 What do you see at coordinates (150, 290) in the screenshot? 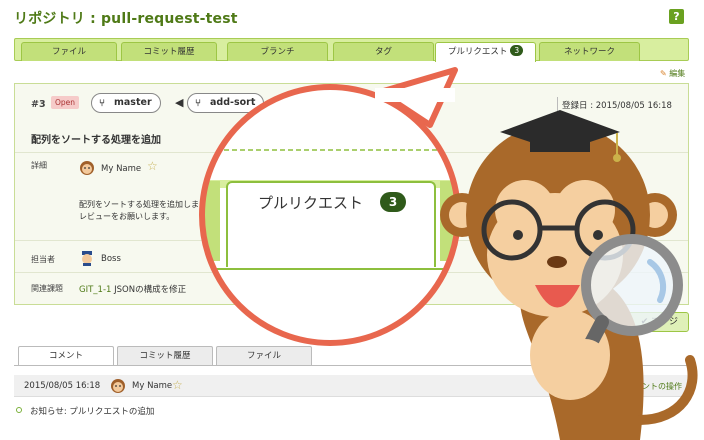
I see `related-issue-title: JSONの構成を修正` at bounding box center [150, 290].